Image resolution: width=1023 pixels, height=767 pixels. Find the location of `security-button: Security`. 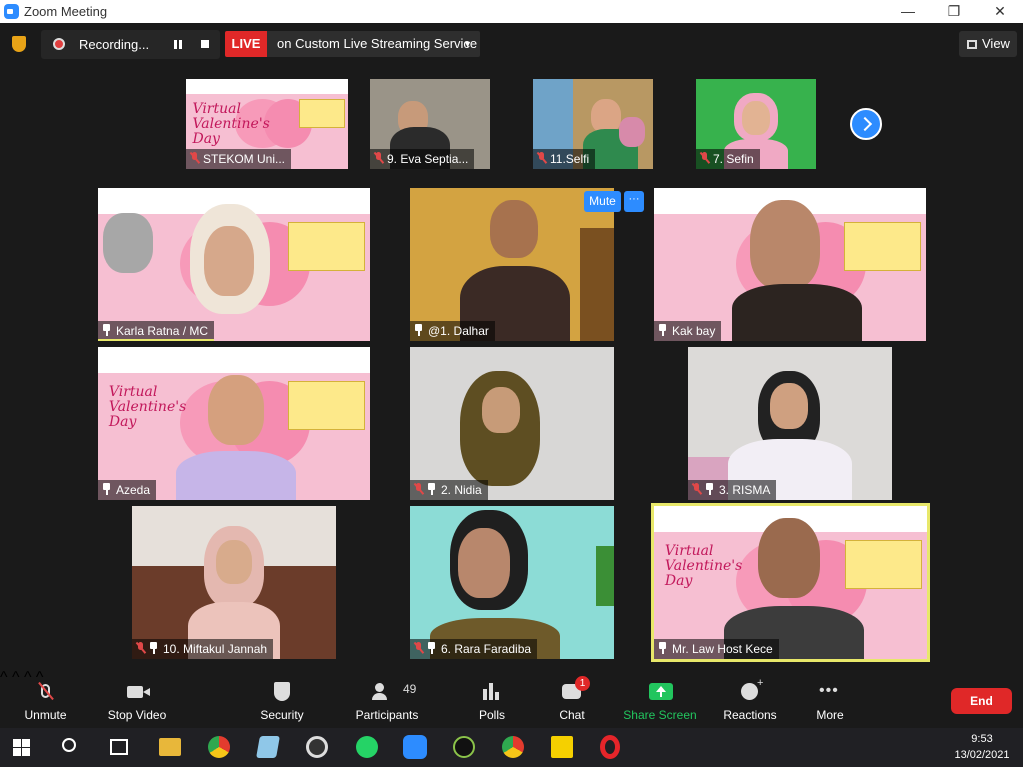

security-button: Security is located at coordinates (282, 698).